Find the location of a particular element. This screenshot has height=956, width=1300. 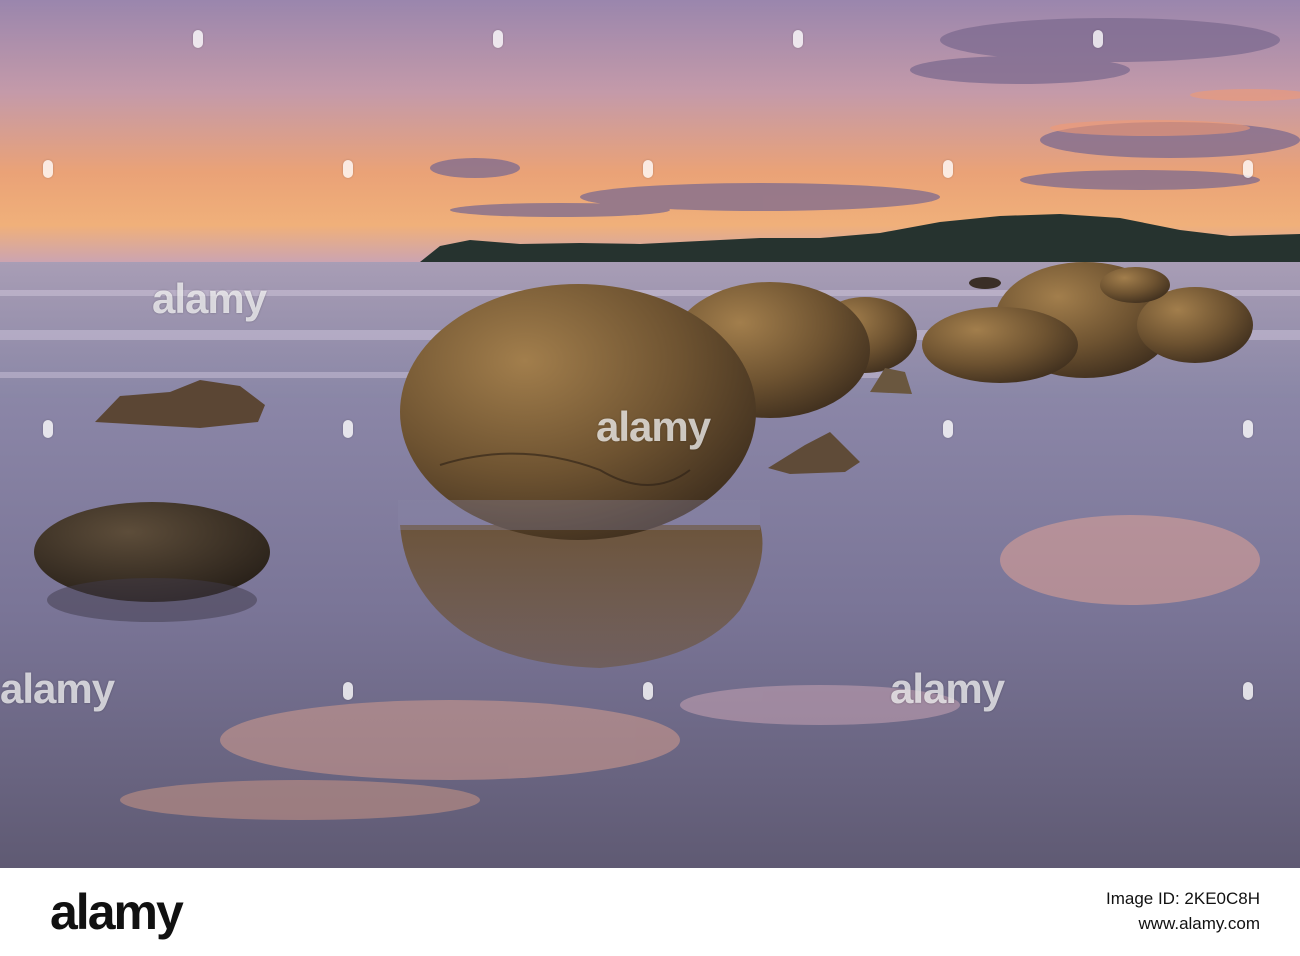

site-url: www.alamy.com is located at coordinates (1199, 923).